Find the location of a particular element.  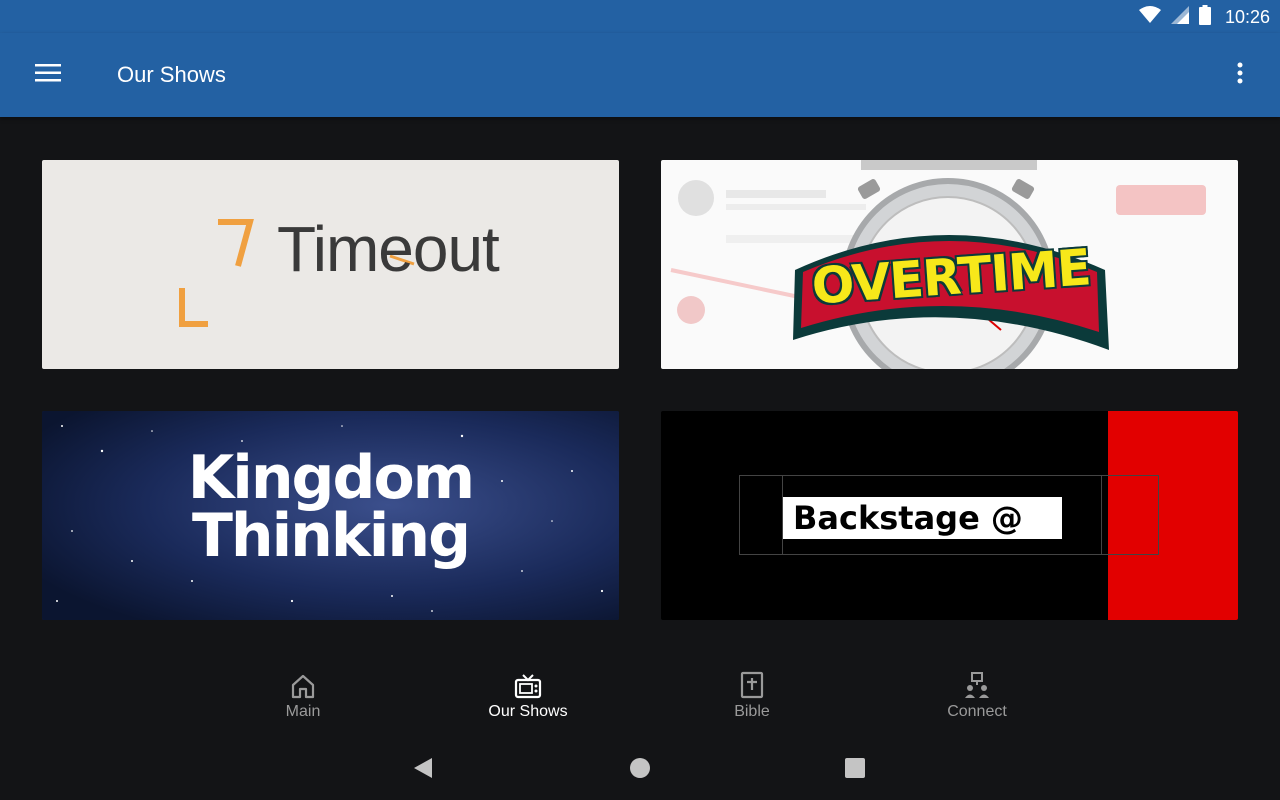

page-title: Our Shows is located at coordinates (171, 74).